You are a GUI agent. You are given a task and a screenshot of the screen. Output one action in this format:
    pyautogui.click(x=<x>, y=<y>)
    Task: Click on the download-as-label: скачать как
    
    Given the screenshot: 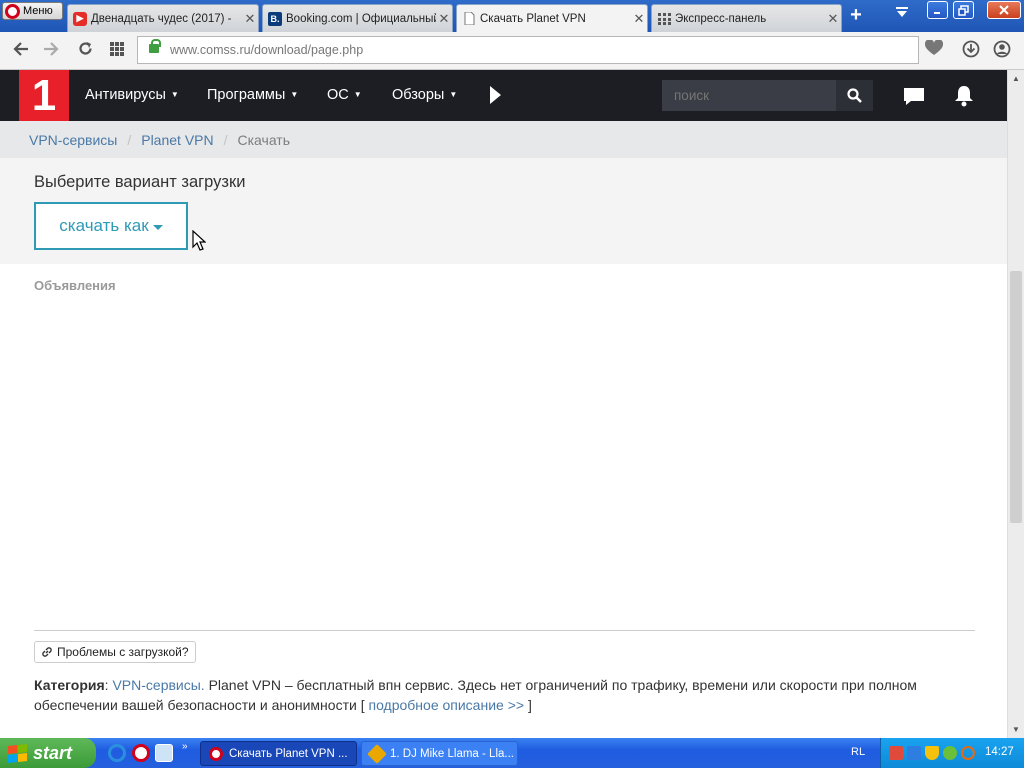 What is the action you would take?
    pyautogui.click(x=104, y=225)
    